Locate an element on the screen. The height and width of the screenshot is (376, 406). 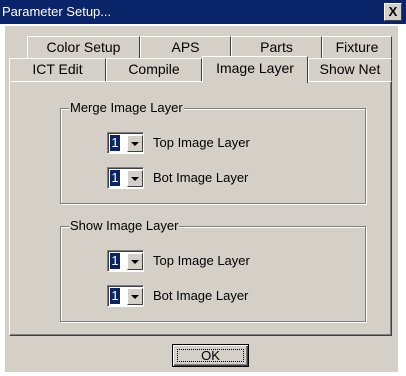
show-top-layer-value: 1 is located at coordinates (115, 261).